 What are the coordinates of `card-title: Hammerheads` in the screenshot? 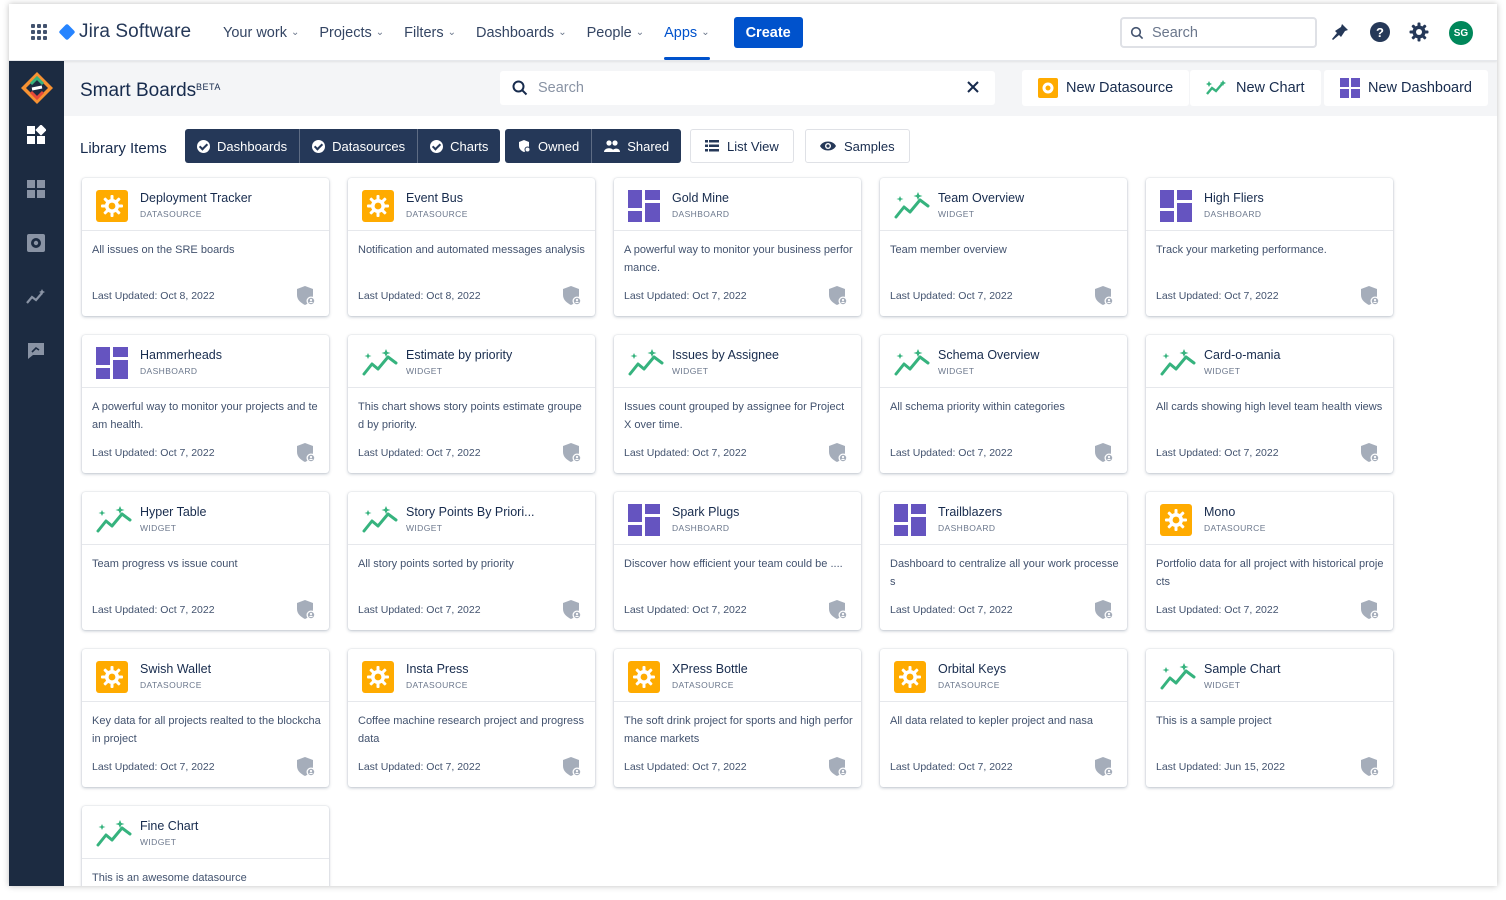 It's located at (181, 355).